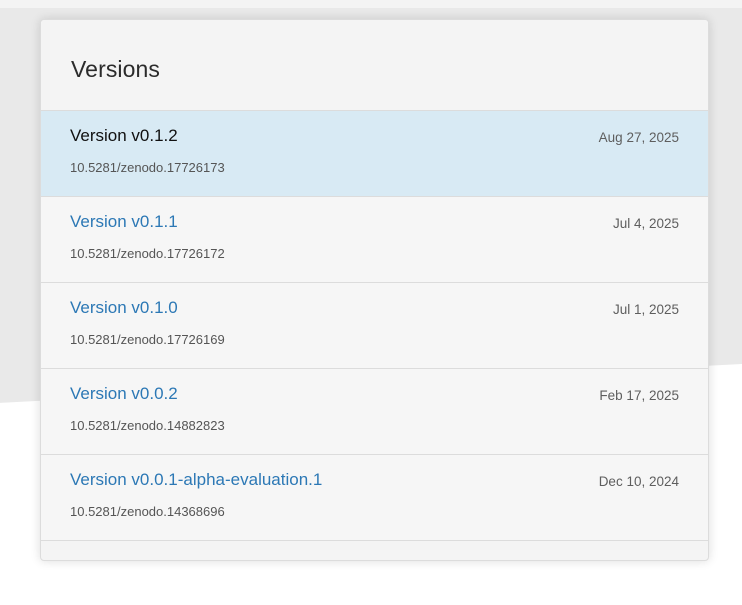 The image size is (742, 605). What do you see at coordinates (196, 480) in the screenshot?
I see `version-link: Version v0.0.1-alpha-evaluation.1` at bounding box center [196, 480].